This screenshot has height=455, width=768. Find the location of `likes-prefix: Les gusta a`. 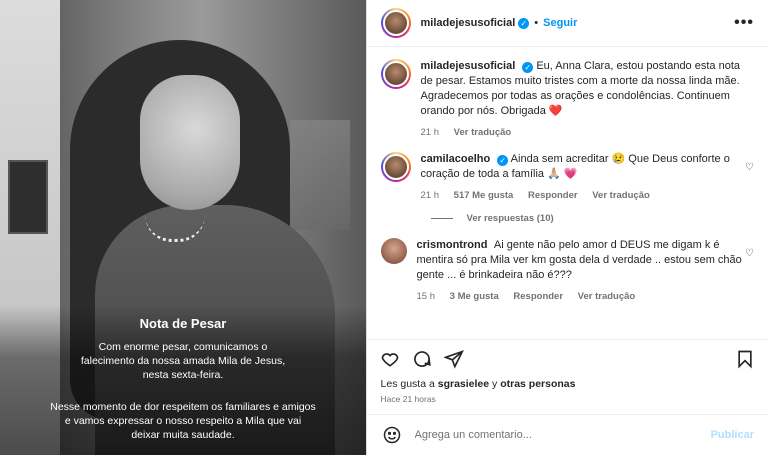

likes-prefix: Les gusta a is located at coordinates (407, 384).